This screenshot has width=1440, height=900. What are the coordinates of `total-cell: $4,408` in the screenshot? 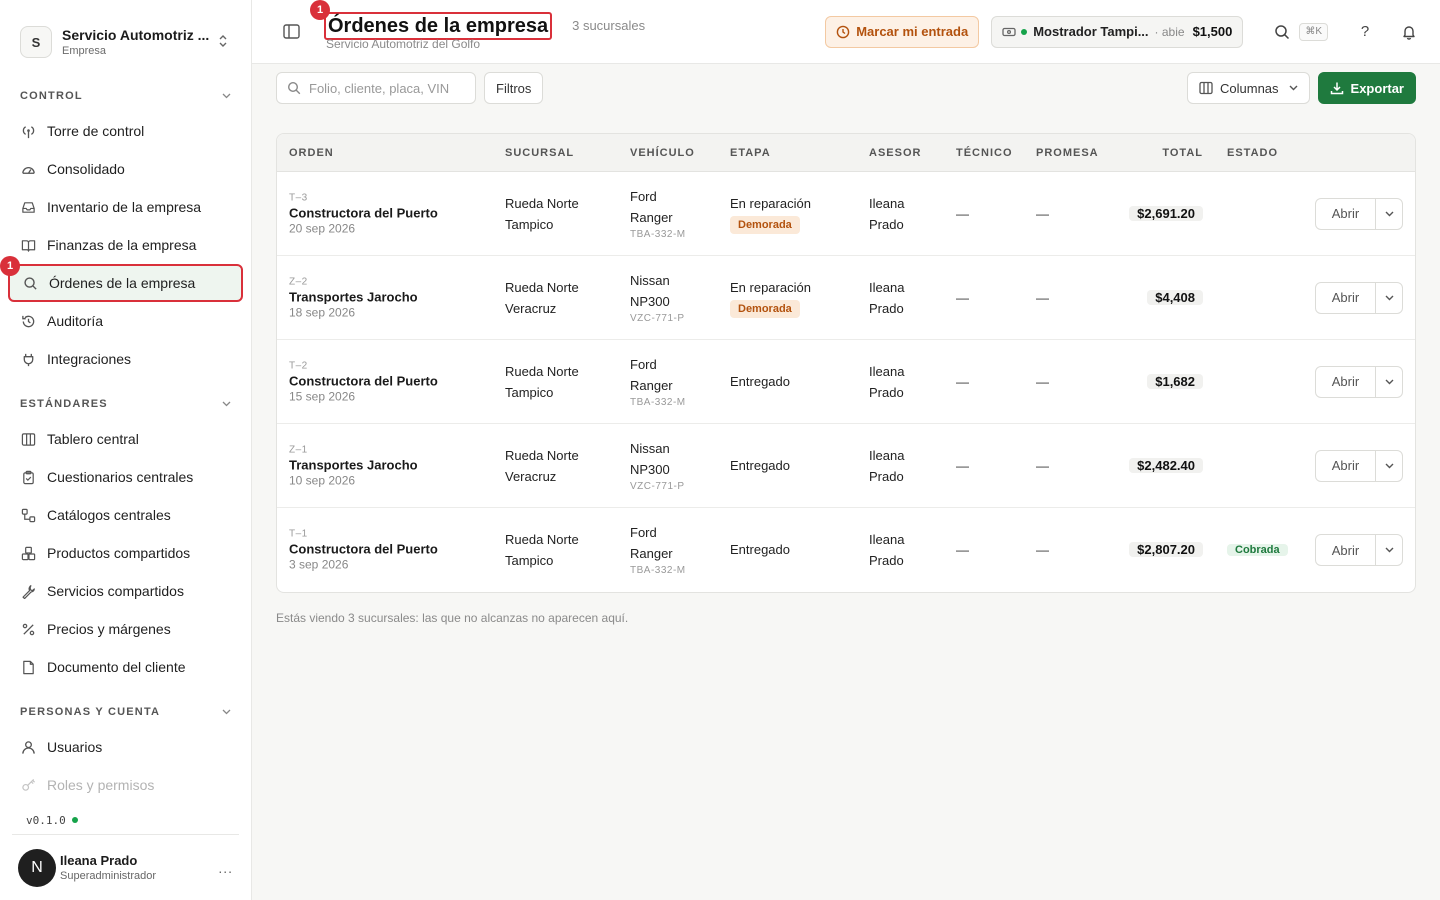 It's located at (1175, 298).